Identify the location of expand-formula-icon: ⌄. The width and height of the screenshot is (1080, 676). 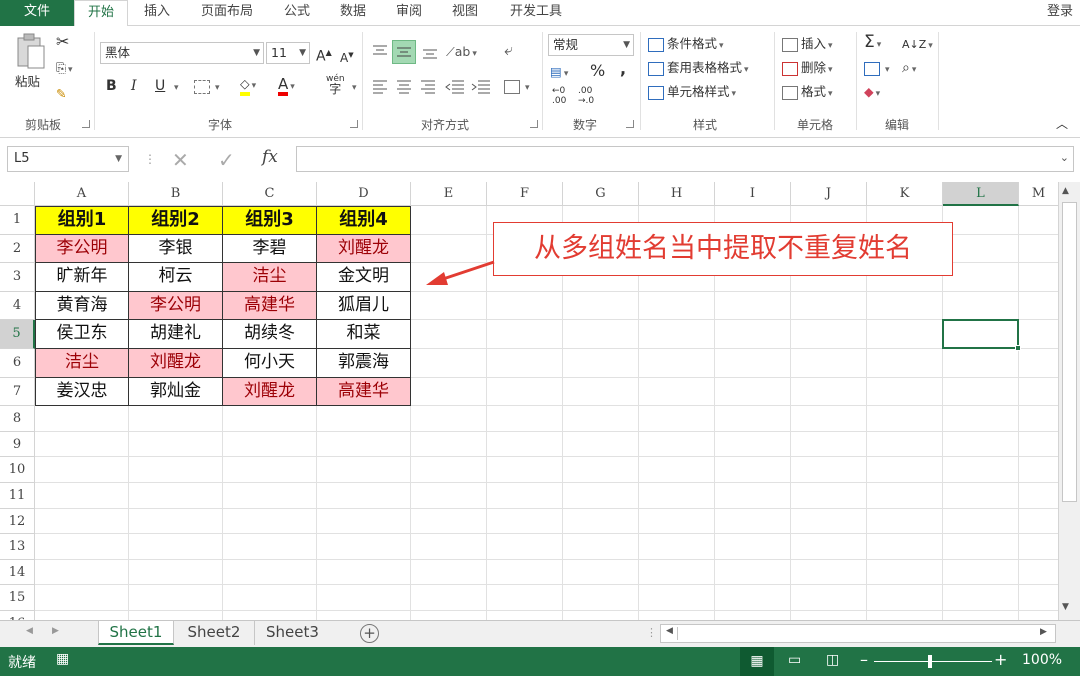
(1064, 157).